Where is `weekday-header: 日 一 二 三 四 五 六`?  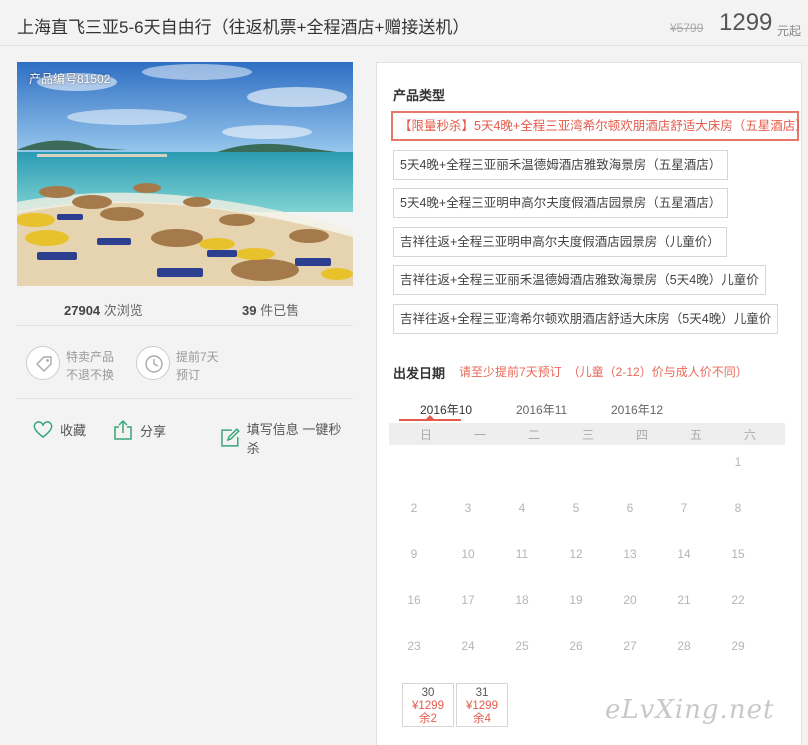 weekday-header: 日 一 二 三 四 五 六 is located at coordinates (587, 434).